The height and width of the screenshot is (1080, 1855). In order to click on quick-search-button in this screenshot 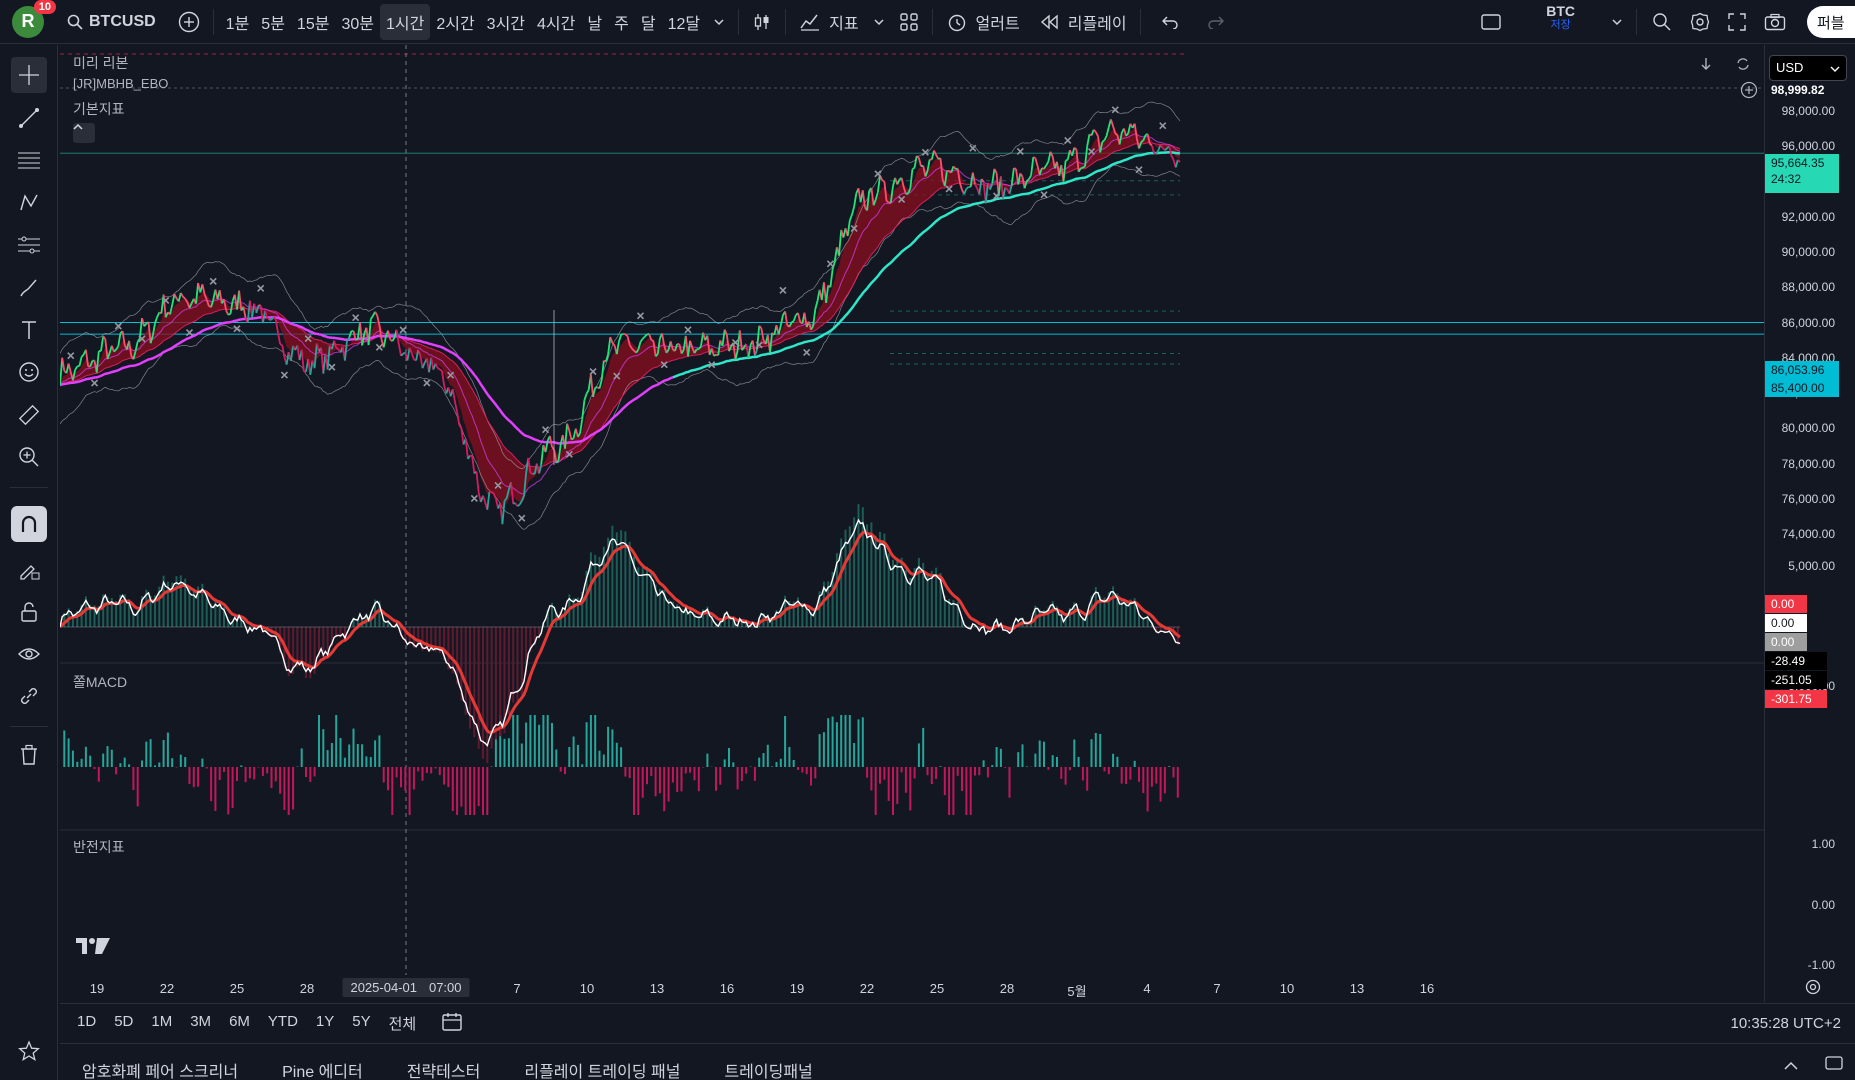, I will do `click(1662, 22)`.